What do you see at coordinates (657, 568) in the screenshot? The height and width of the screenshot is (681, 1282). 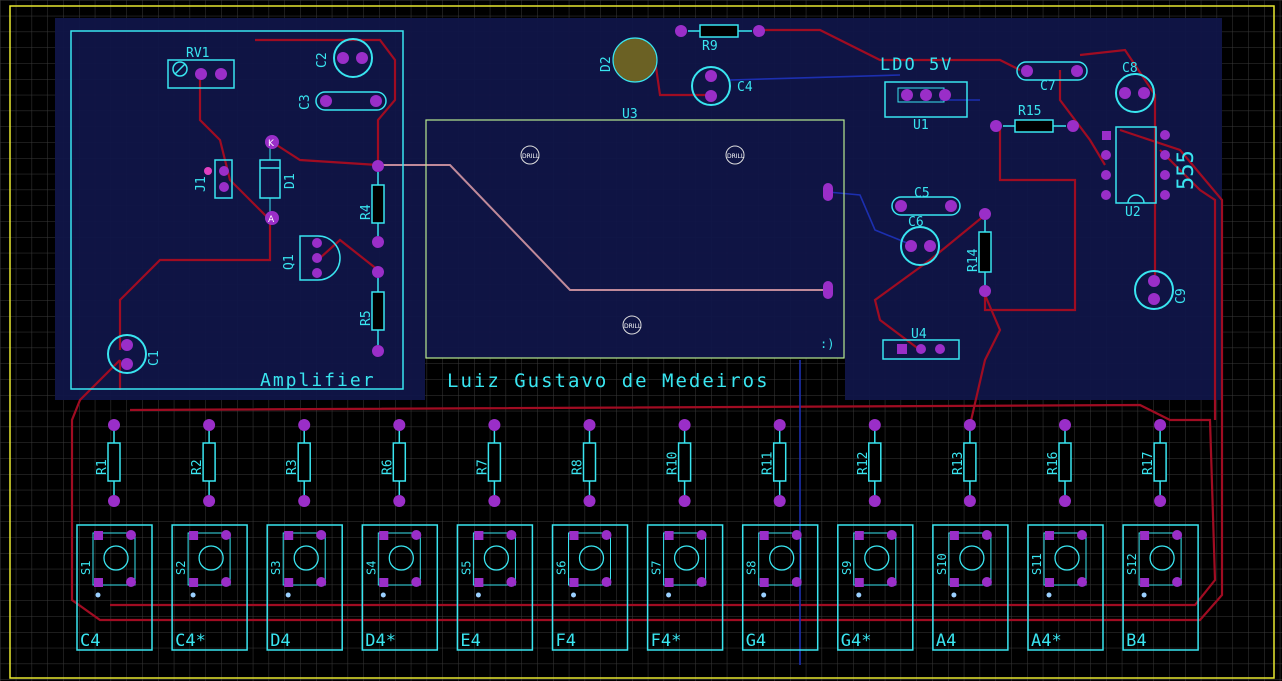 I see `switch-label: S7` at bounding box center [657, 568].